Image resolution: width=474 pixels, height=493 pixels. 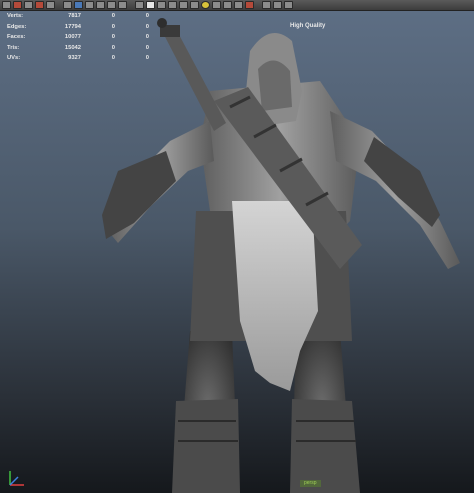 I want to click on wireframe-icon, so click(x=100, y=5).